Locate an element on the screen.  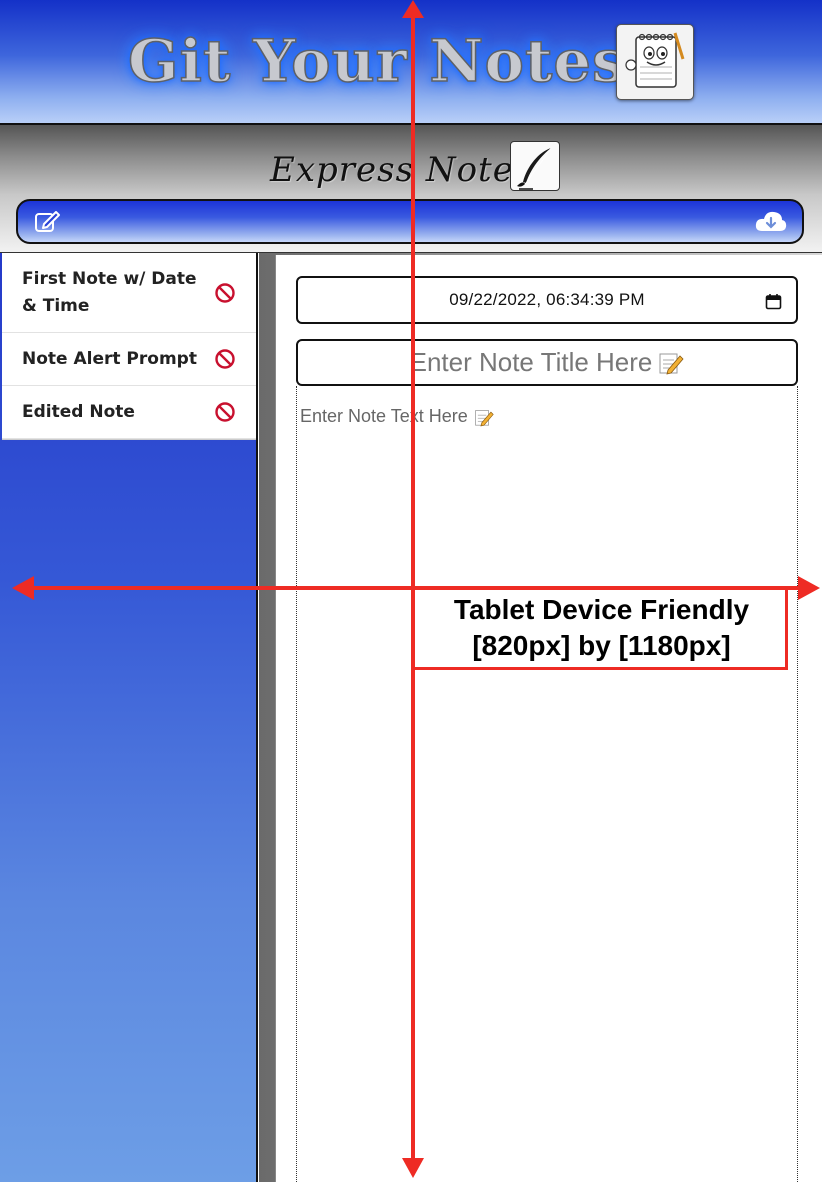
list-item: Edited Note is located at coordinates (129, 412).